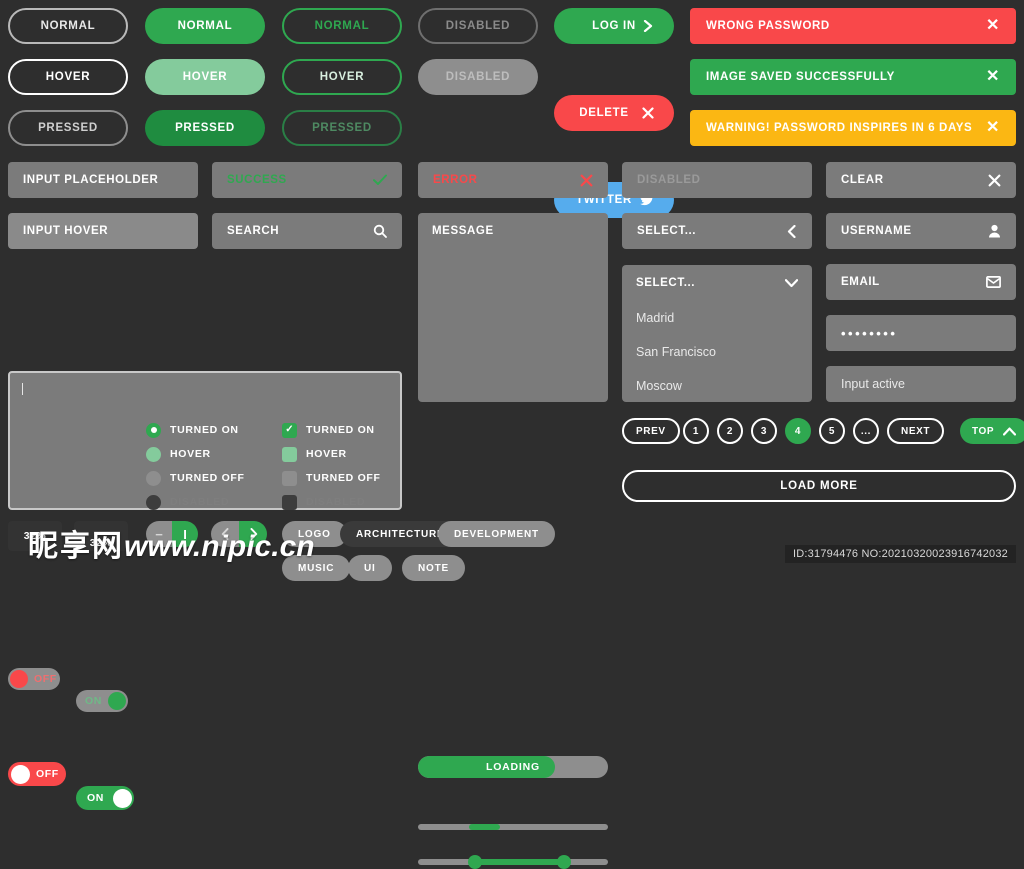 The height and width of the screenshot is (869, 1024). Describe the element at coordinates (105, 798) in the screenshot. I see `toggle-on: ON` at that location.